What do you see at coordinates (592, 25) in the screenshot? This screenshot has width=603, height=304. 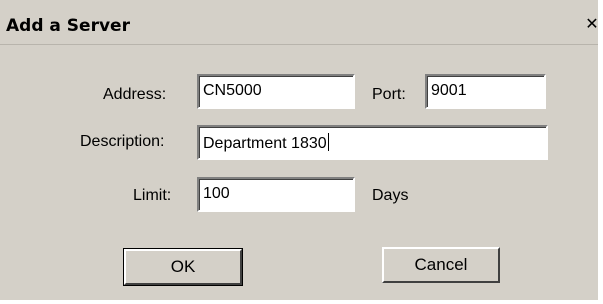 I see `close-icon: ✕` at bounding box center [592, 25].